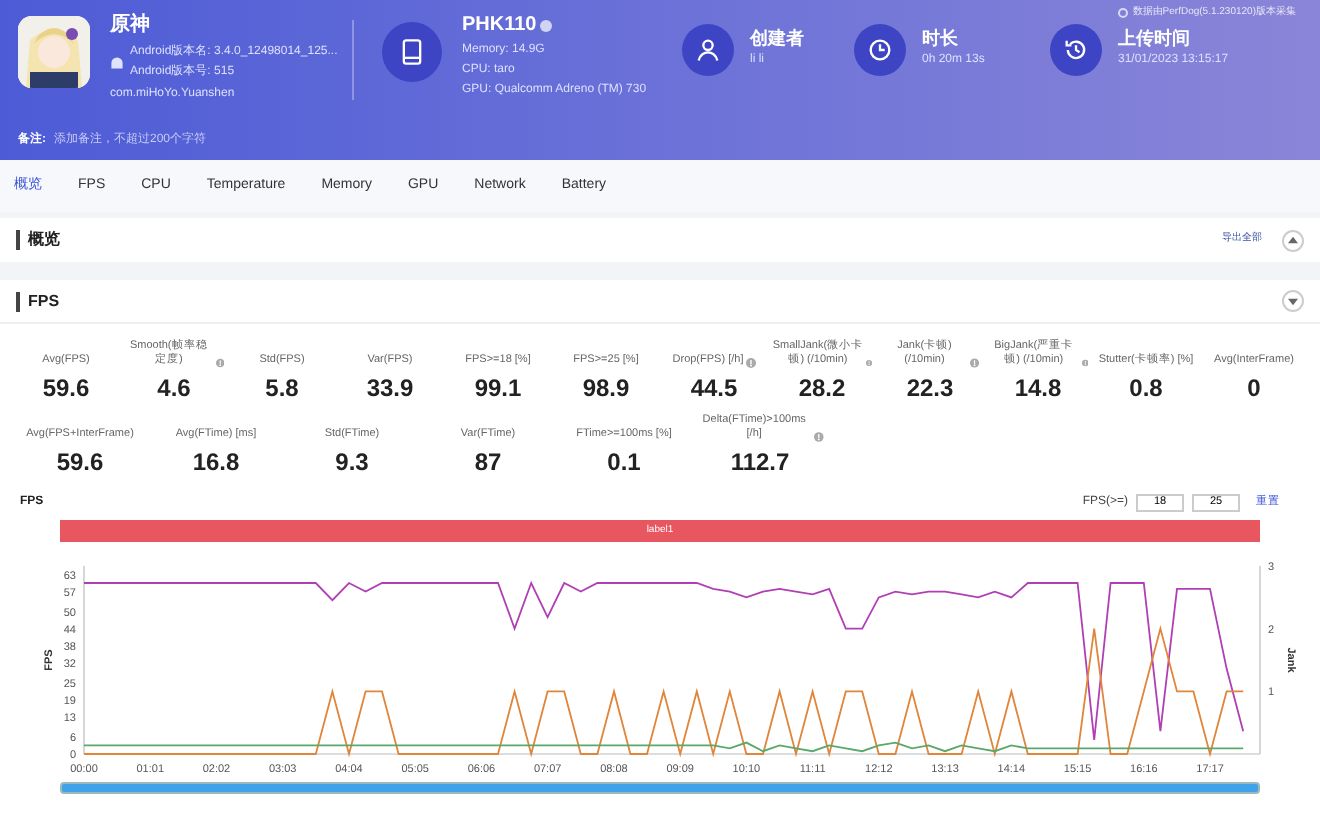 Image resolution: width=1320 pixels, height=832 pixels. Describe the element at coordinates (1146, 388) in the screenshot. I see `stat-value: 0.8` at that location.